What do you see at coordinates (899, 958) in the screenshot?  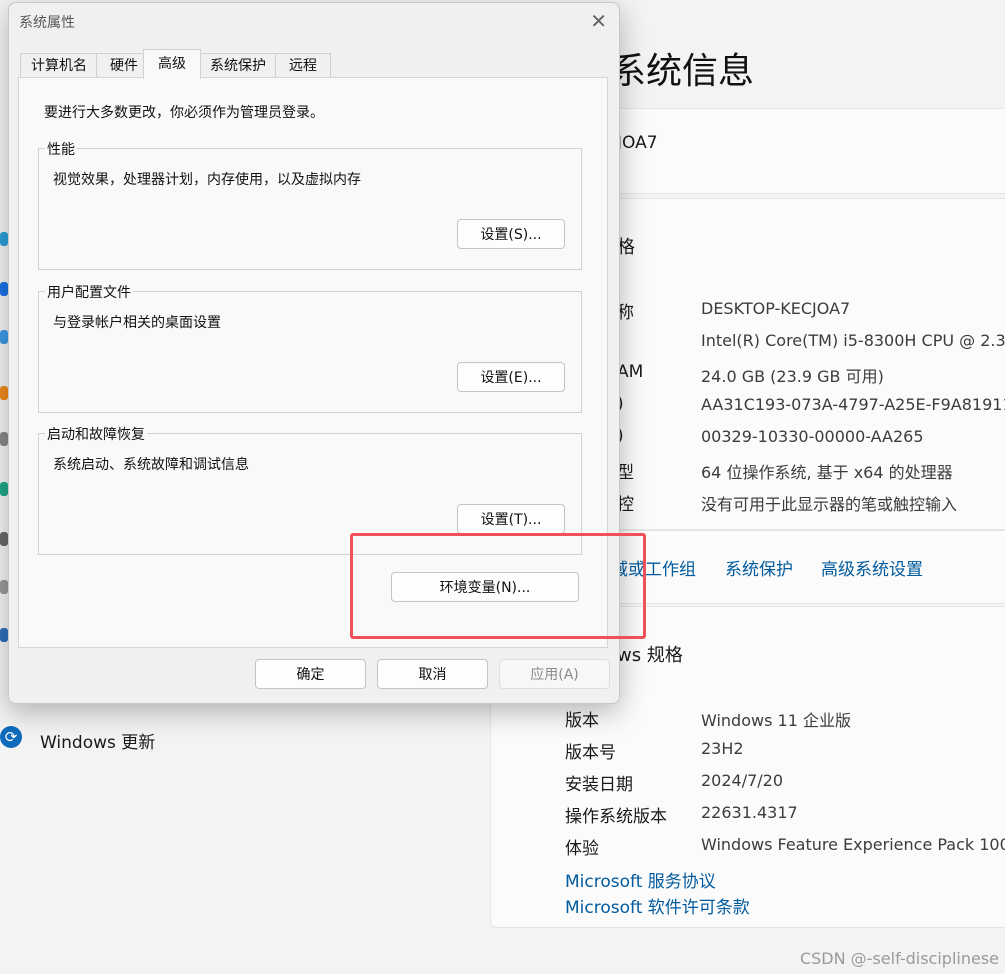 I see `watermark: CSDN @-self-disciplinese` at bounding box center [899, 958].